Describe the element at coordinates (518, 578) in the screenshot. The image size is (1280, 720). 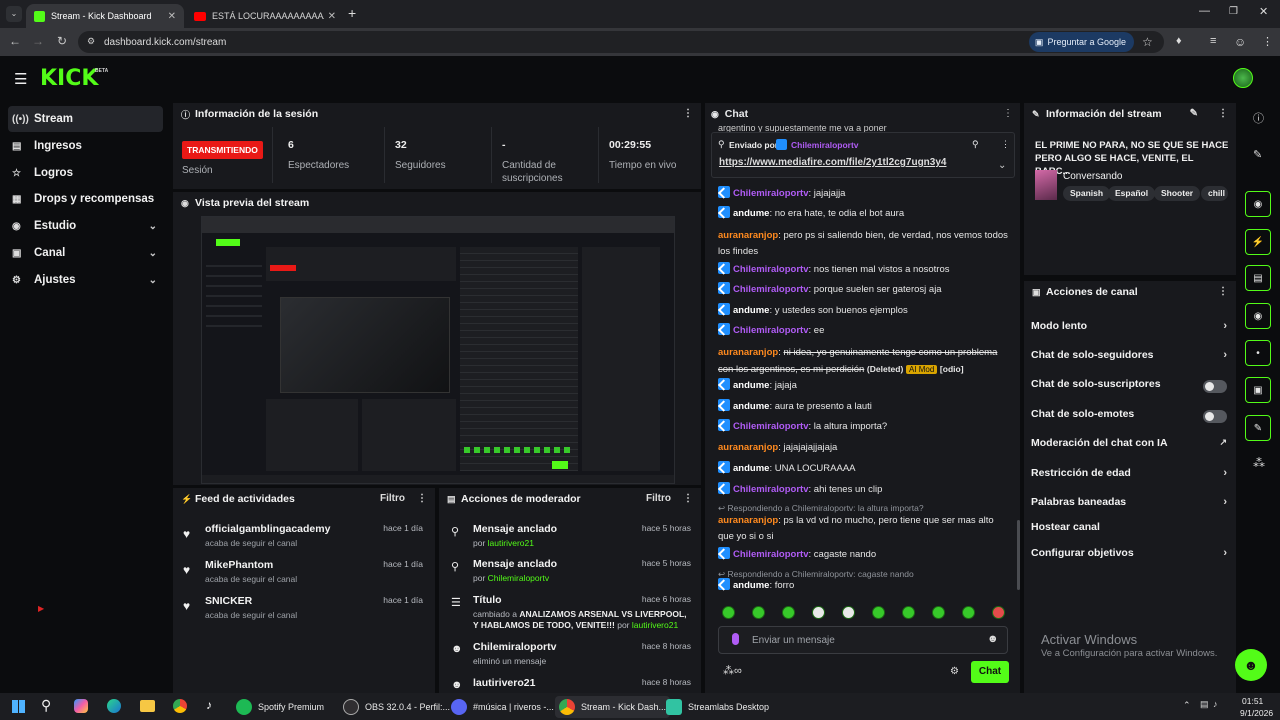
I see `moderator-name: Chilemiraloportv` at that location.